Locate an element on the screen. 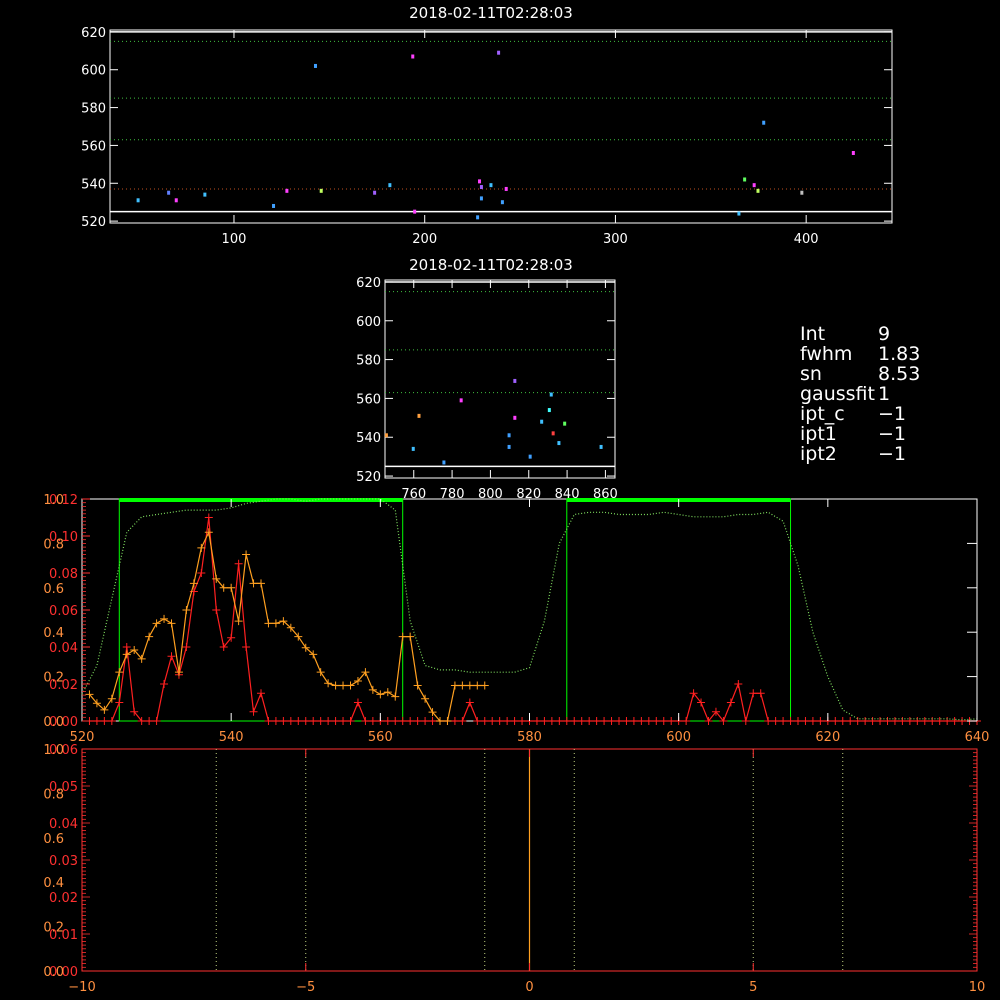  info-line-ipt1: ipt1 −1 is located at coordinates (853, 434).